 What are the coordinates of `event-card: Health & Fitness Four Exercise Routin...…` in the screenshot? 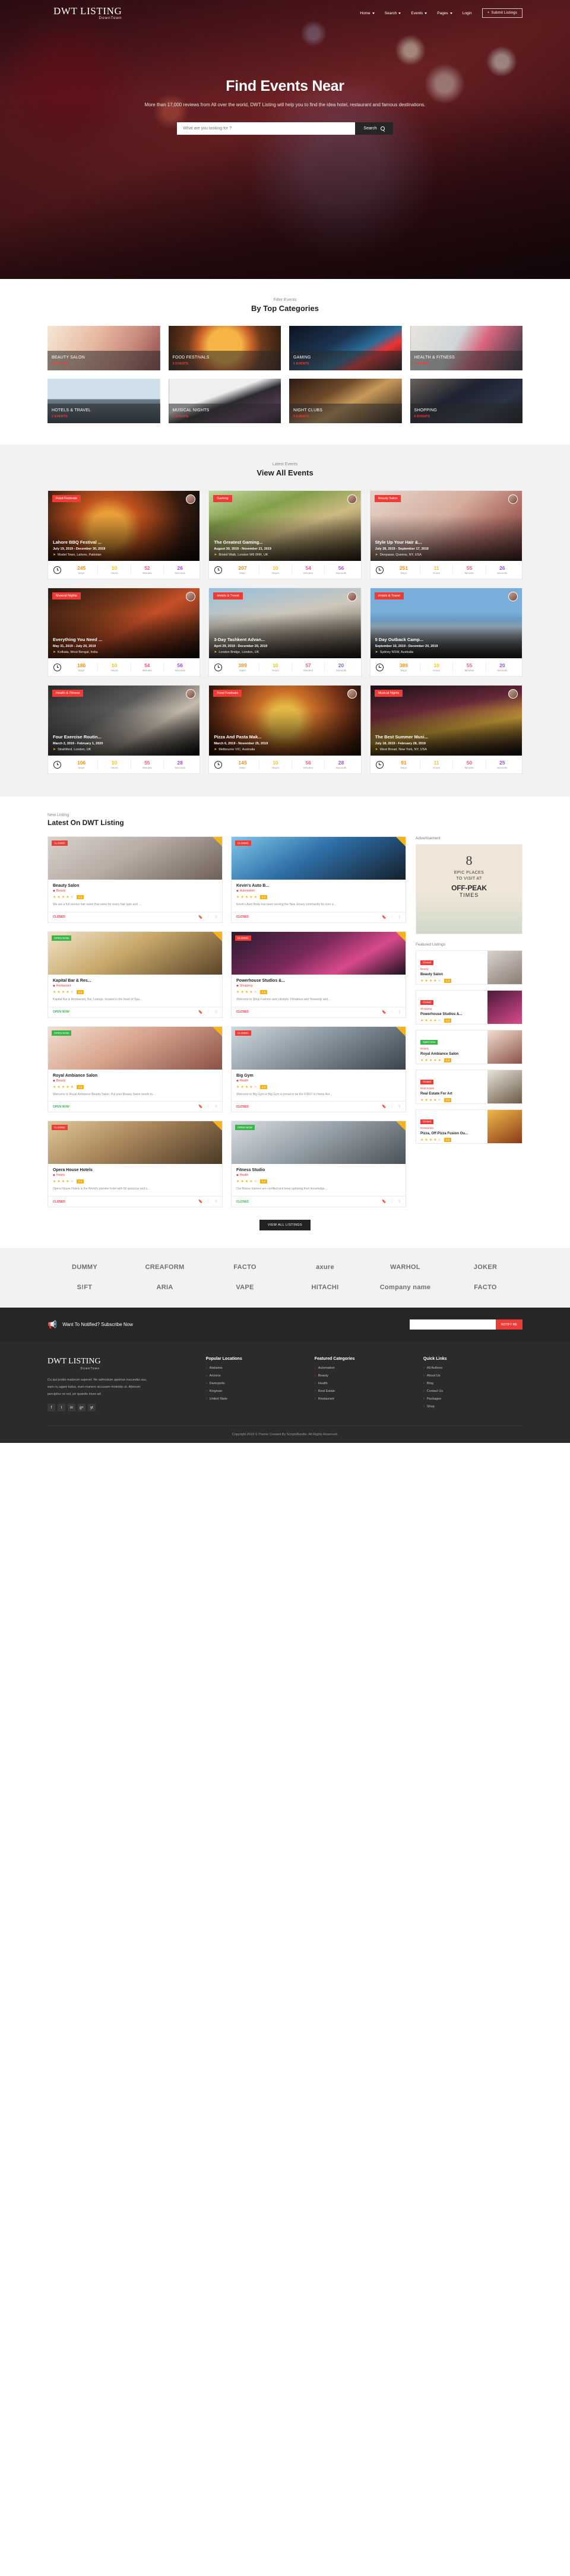 It's located at (124, 729).